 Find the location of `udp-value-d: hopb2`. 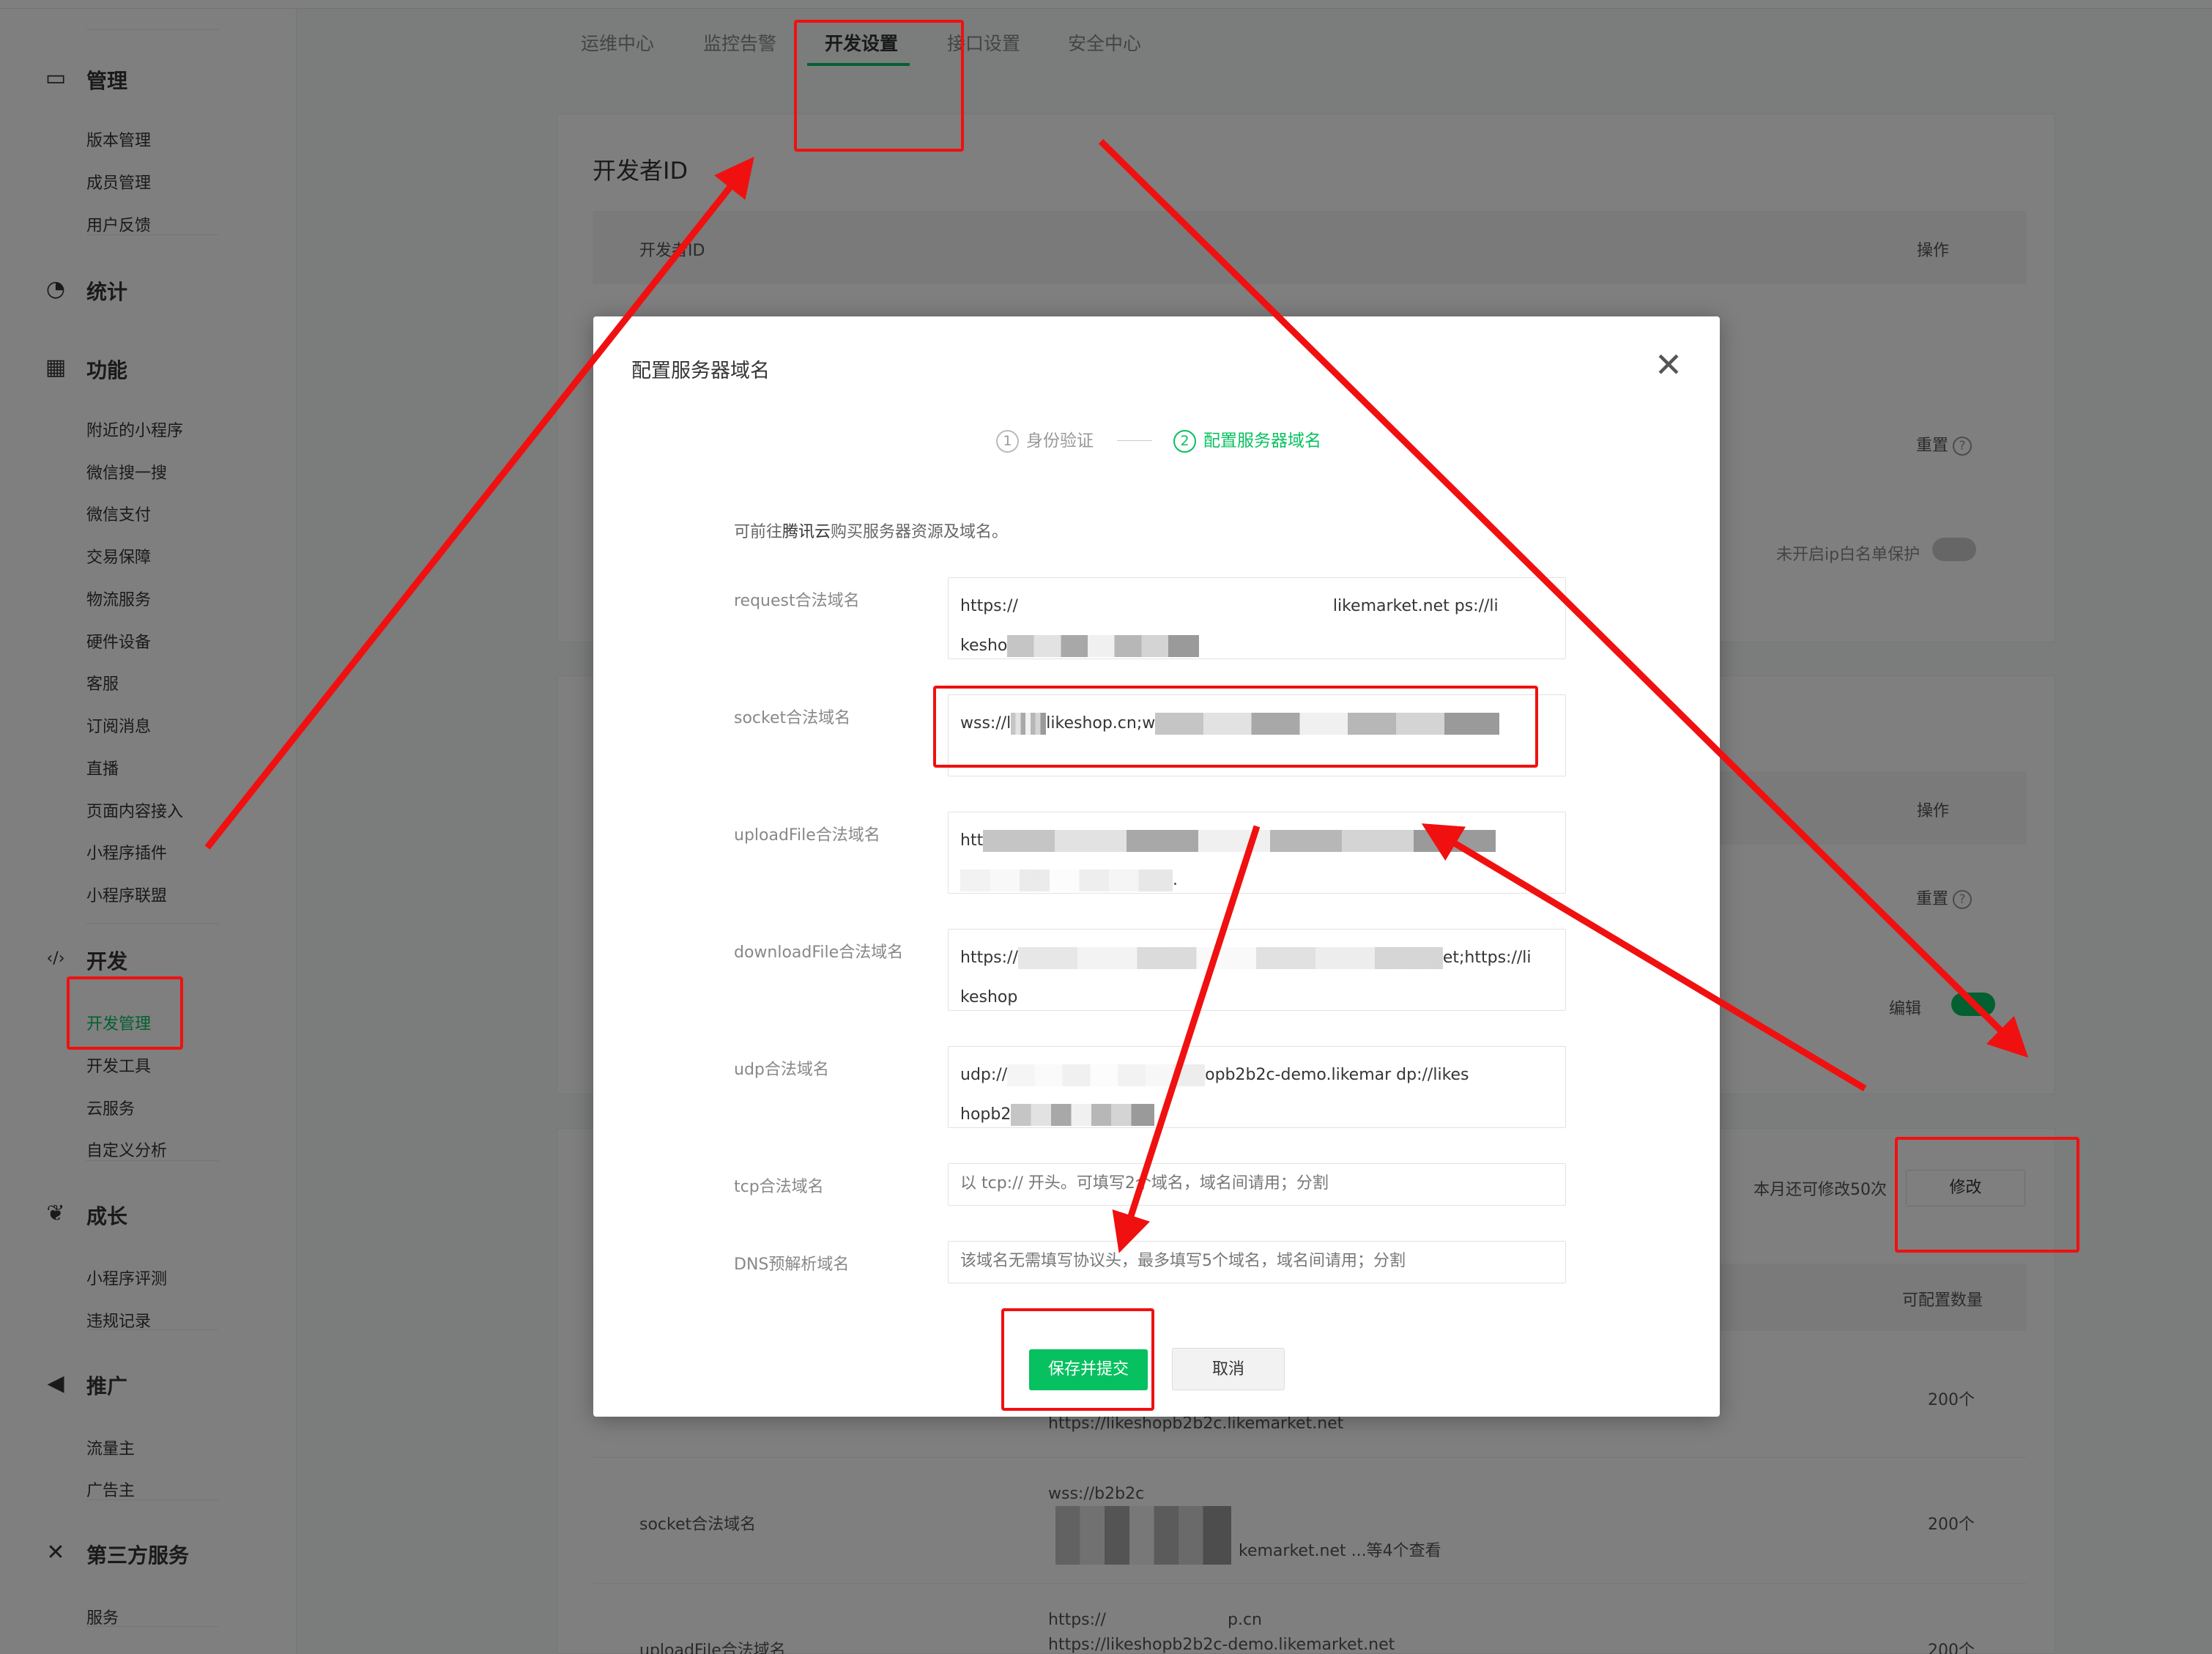

udp-value-d: hopb2 is located at coordinates (986, 1114).